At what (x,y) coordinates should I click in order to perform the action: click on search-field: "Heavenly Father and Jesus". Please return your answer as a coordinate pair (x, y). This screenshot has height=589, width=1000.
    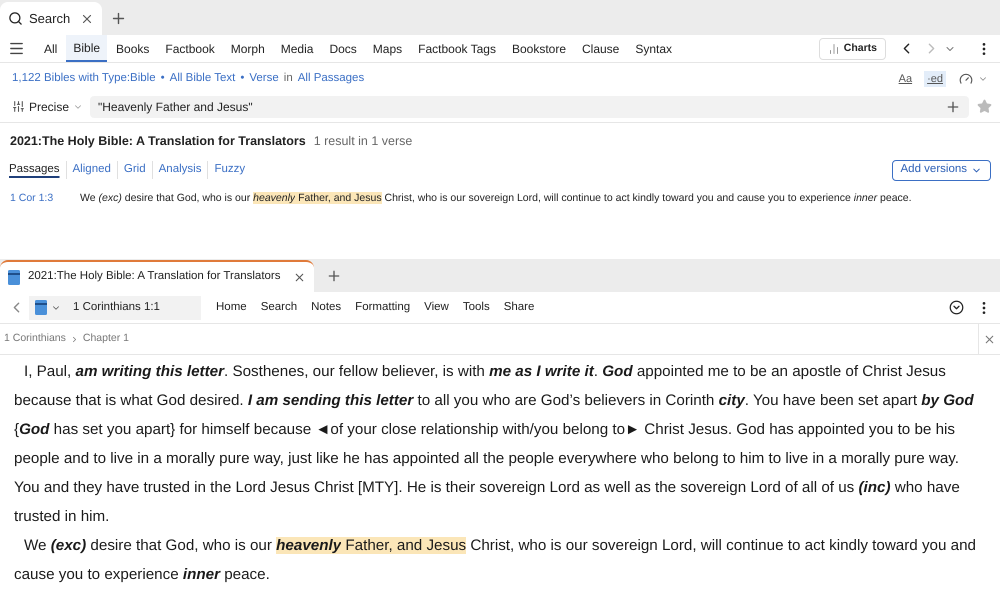
    Looking at the image, I should click on (529, 107).